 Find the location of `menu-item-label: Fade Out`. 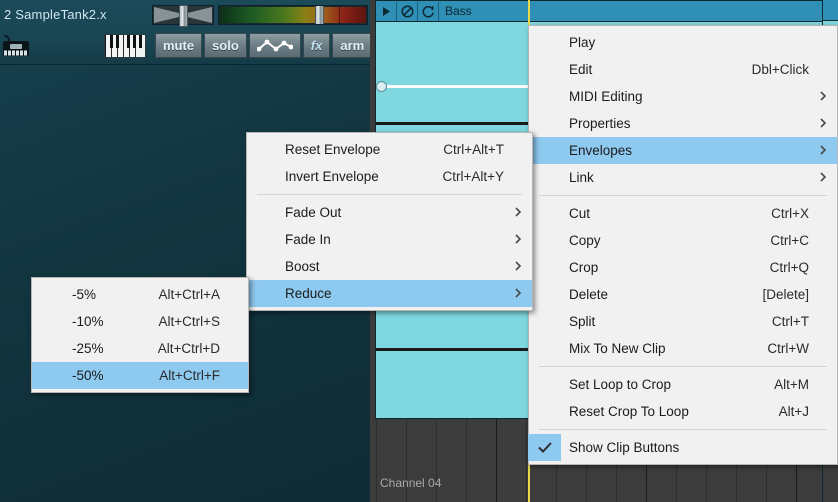

menu-item-label: Fade Out is located at coordinates (313, 212).